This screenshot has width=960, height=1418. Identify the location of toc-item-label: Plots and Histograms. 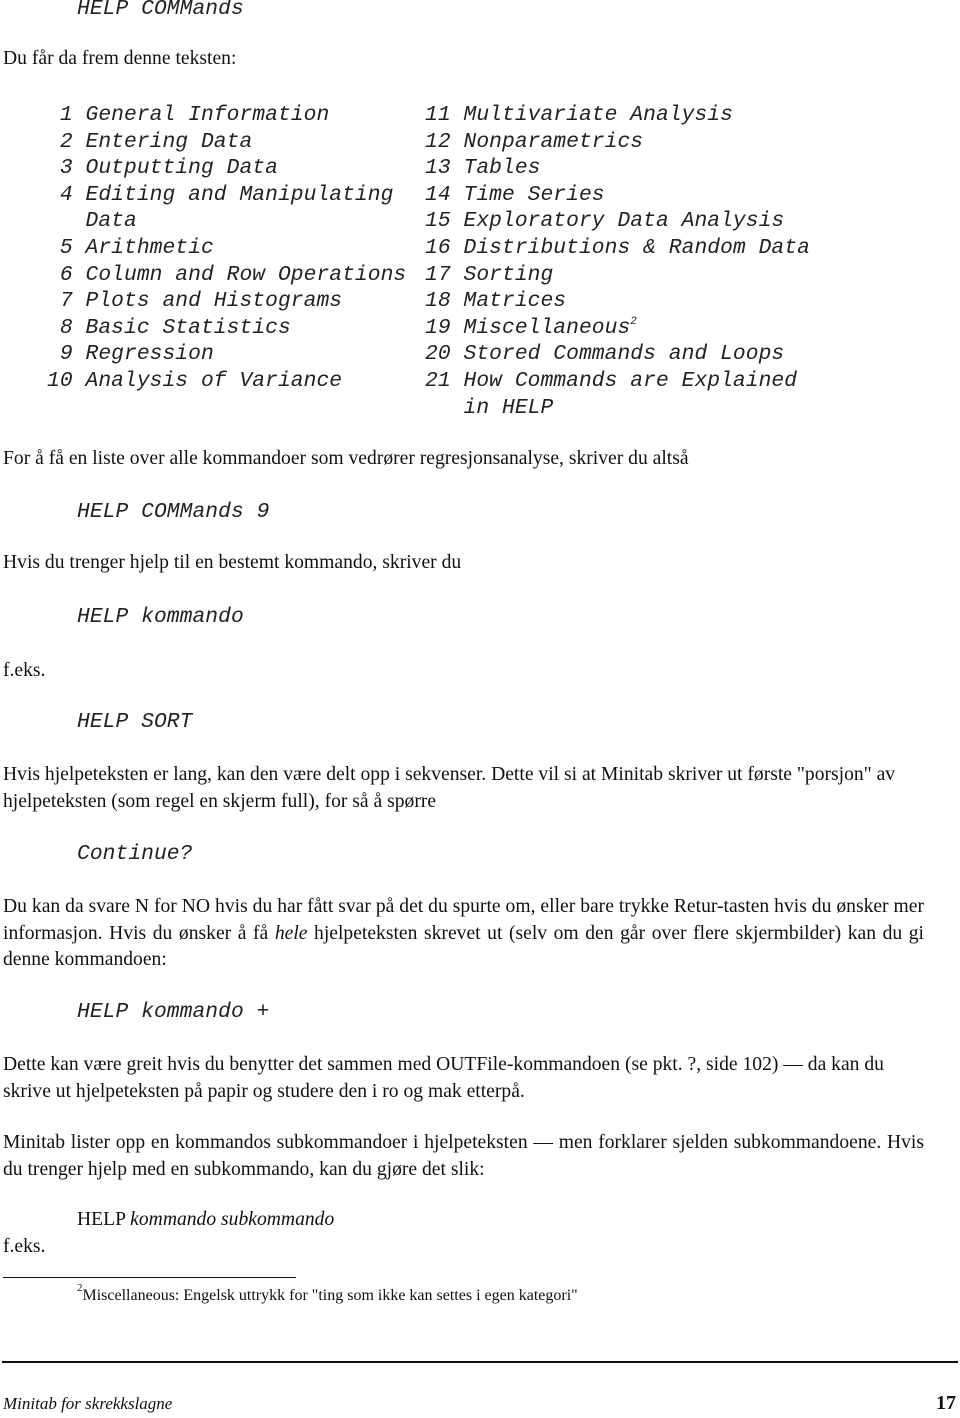
(214, 301).